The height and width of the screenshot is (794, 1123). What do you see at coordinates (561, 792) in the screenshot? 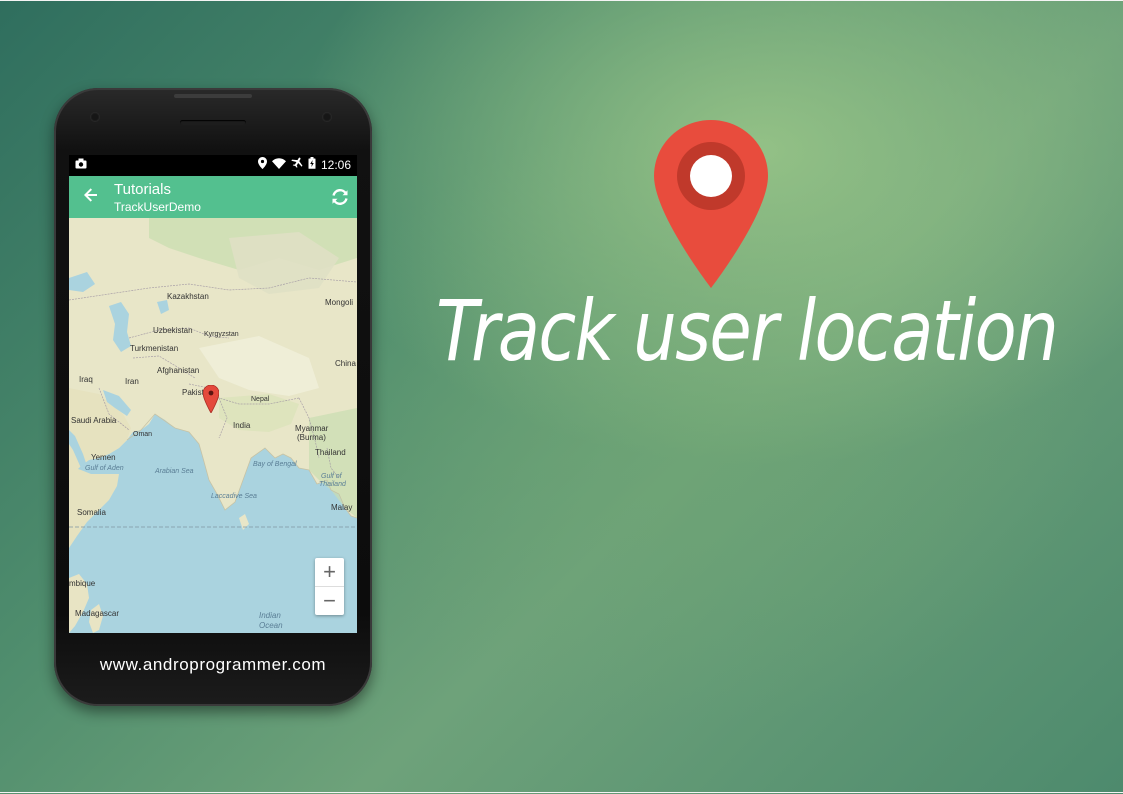
I see `bottom-border` at bounding box center [561, 792].